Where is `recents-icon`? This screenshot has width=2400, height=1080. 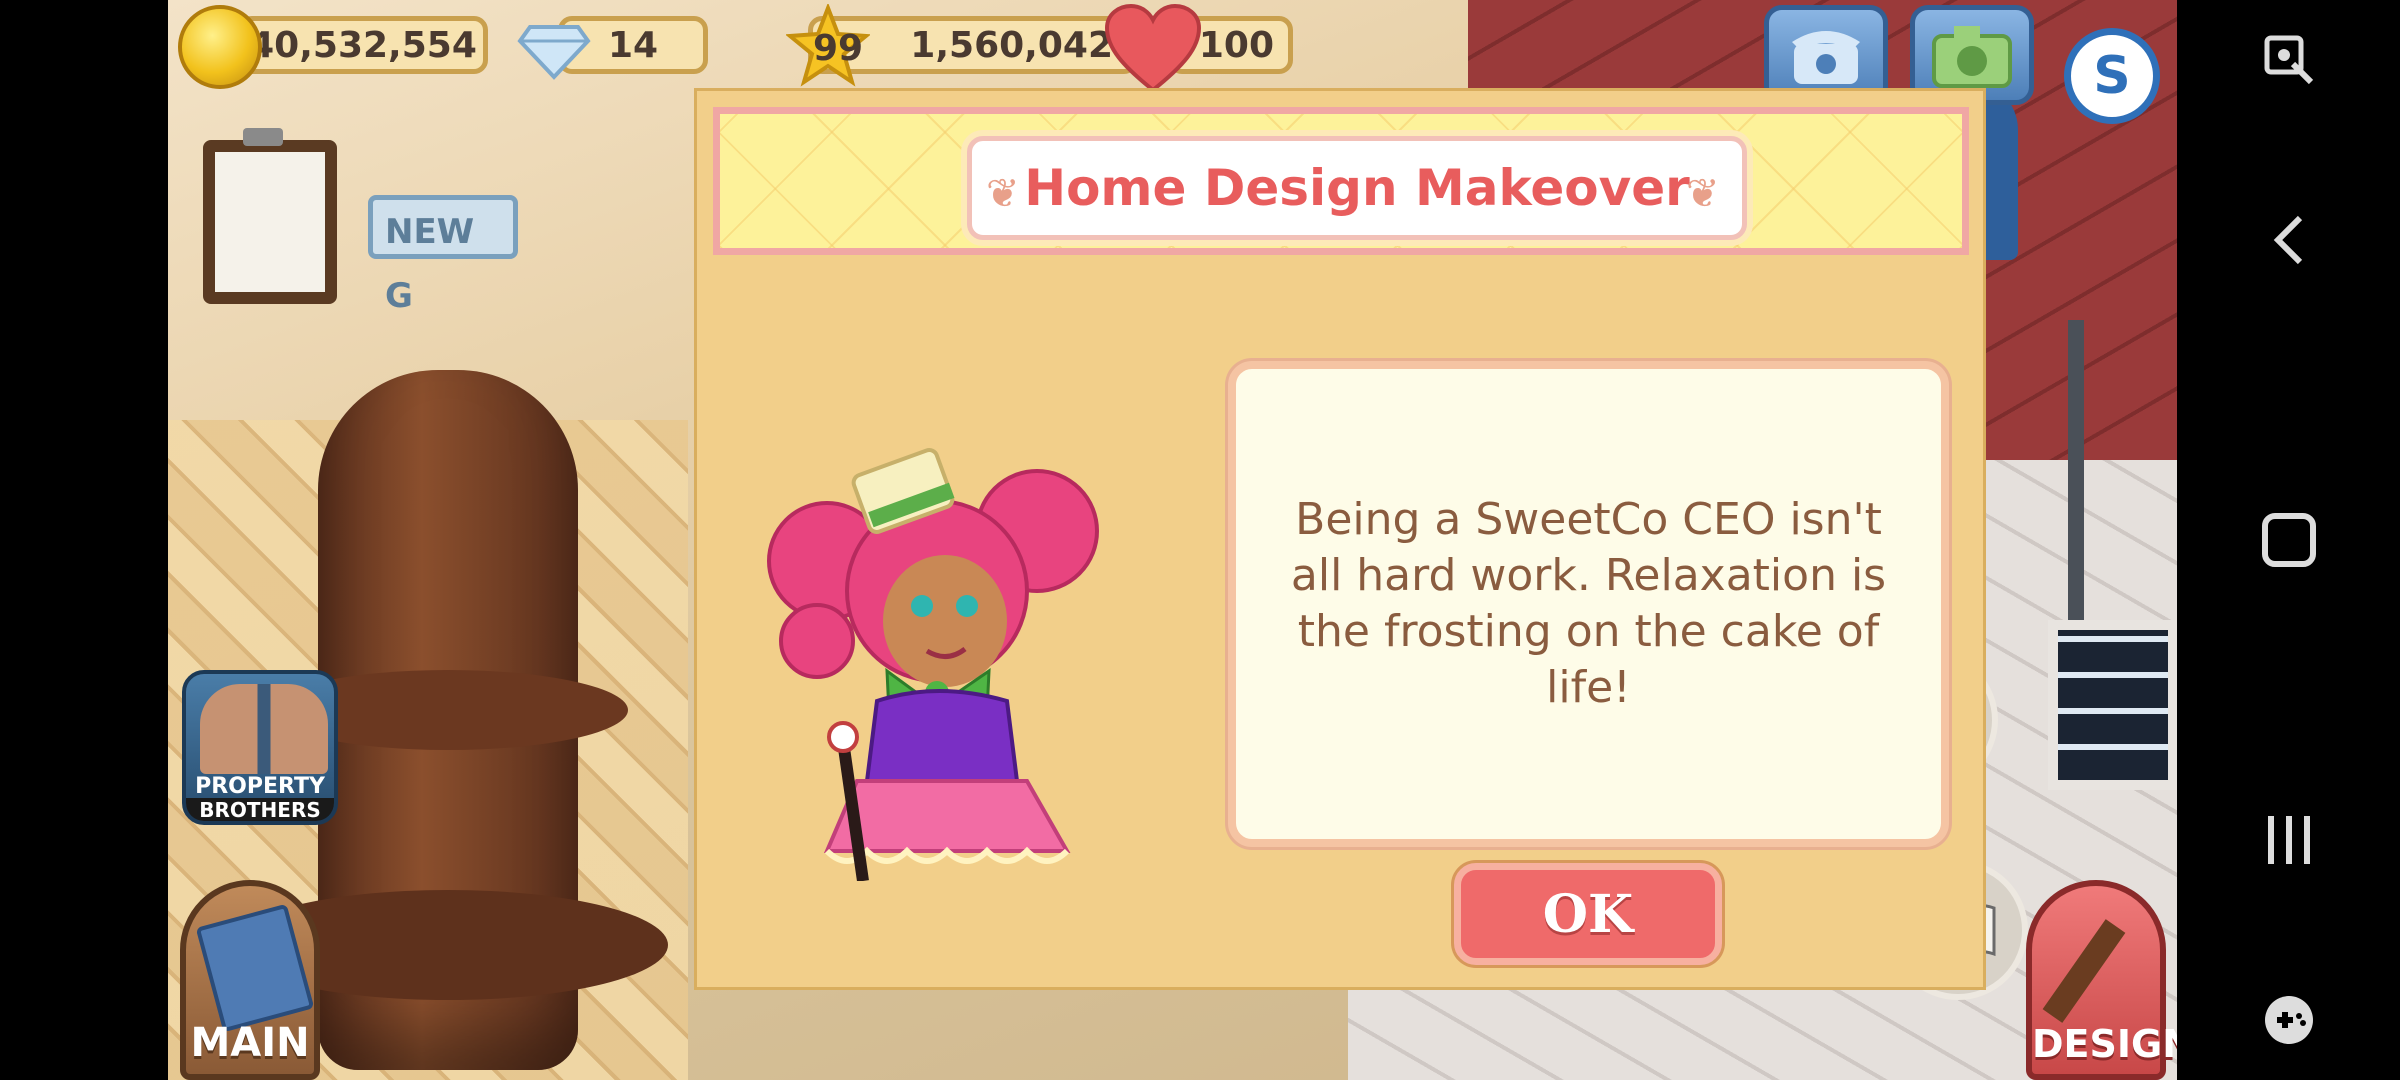 recents-icon is located at coordinates (2288, 840).